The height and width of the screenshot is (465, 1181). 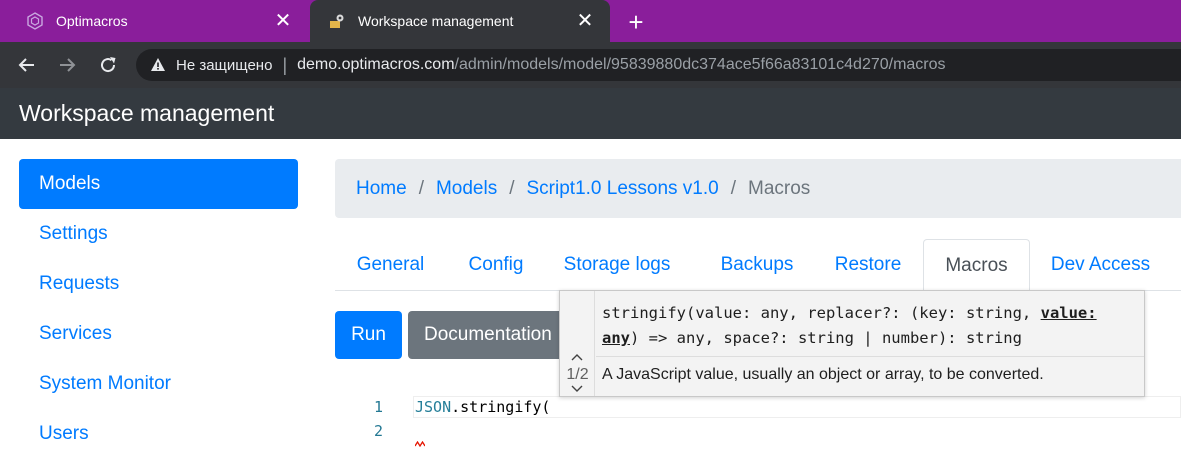 I want to click on run-button: Run, so click(x=368, y=335).